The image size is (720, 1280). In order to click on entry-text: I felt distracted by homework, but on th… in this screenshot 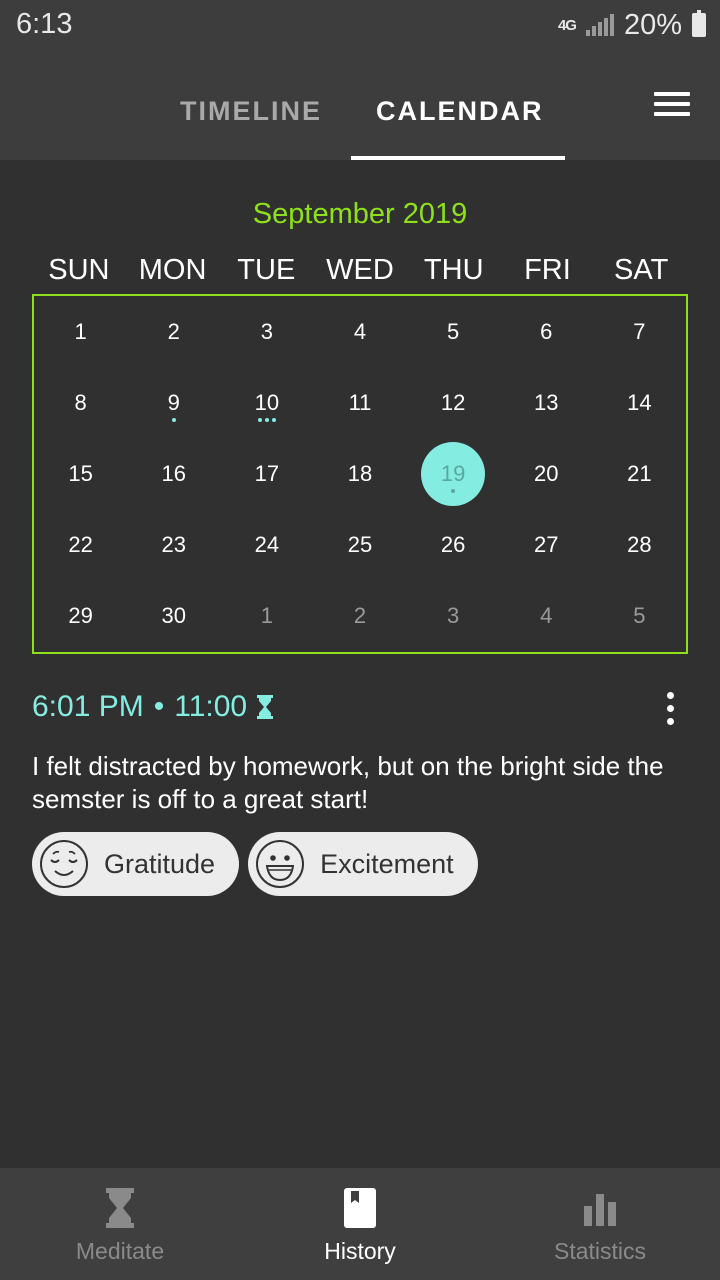, I will do `click(348, 782)`.